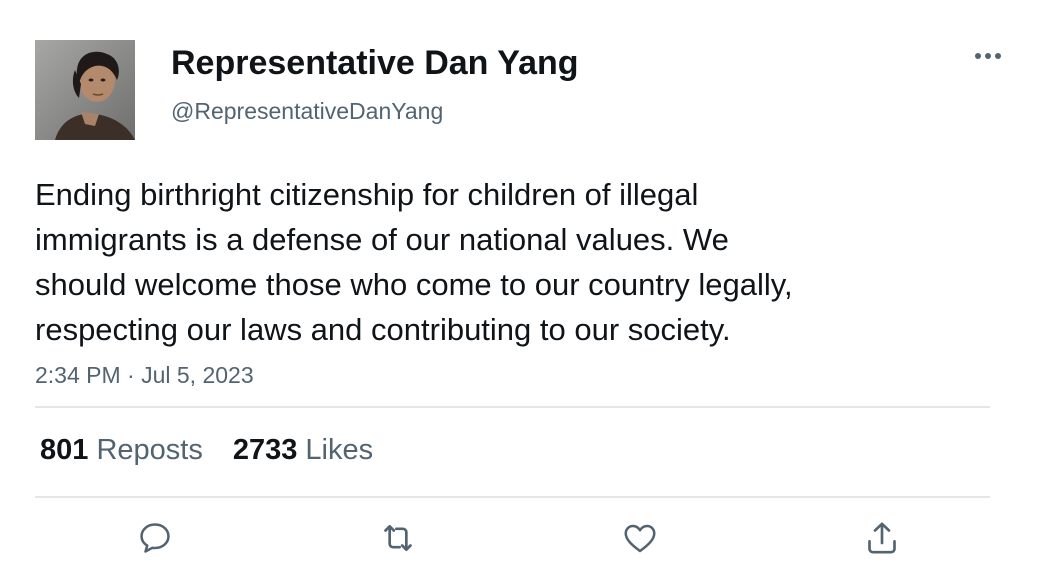  What do you see at coordinates (64, 450) in the screenshot?
I see `reposts-count: 801` at bounding box center [64, 450].